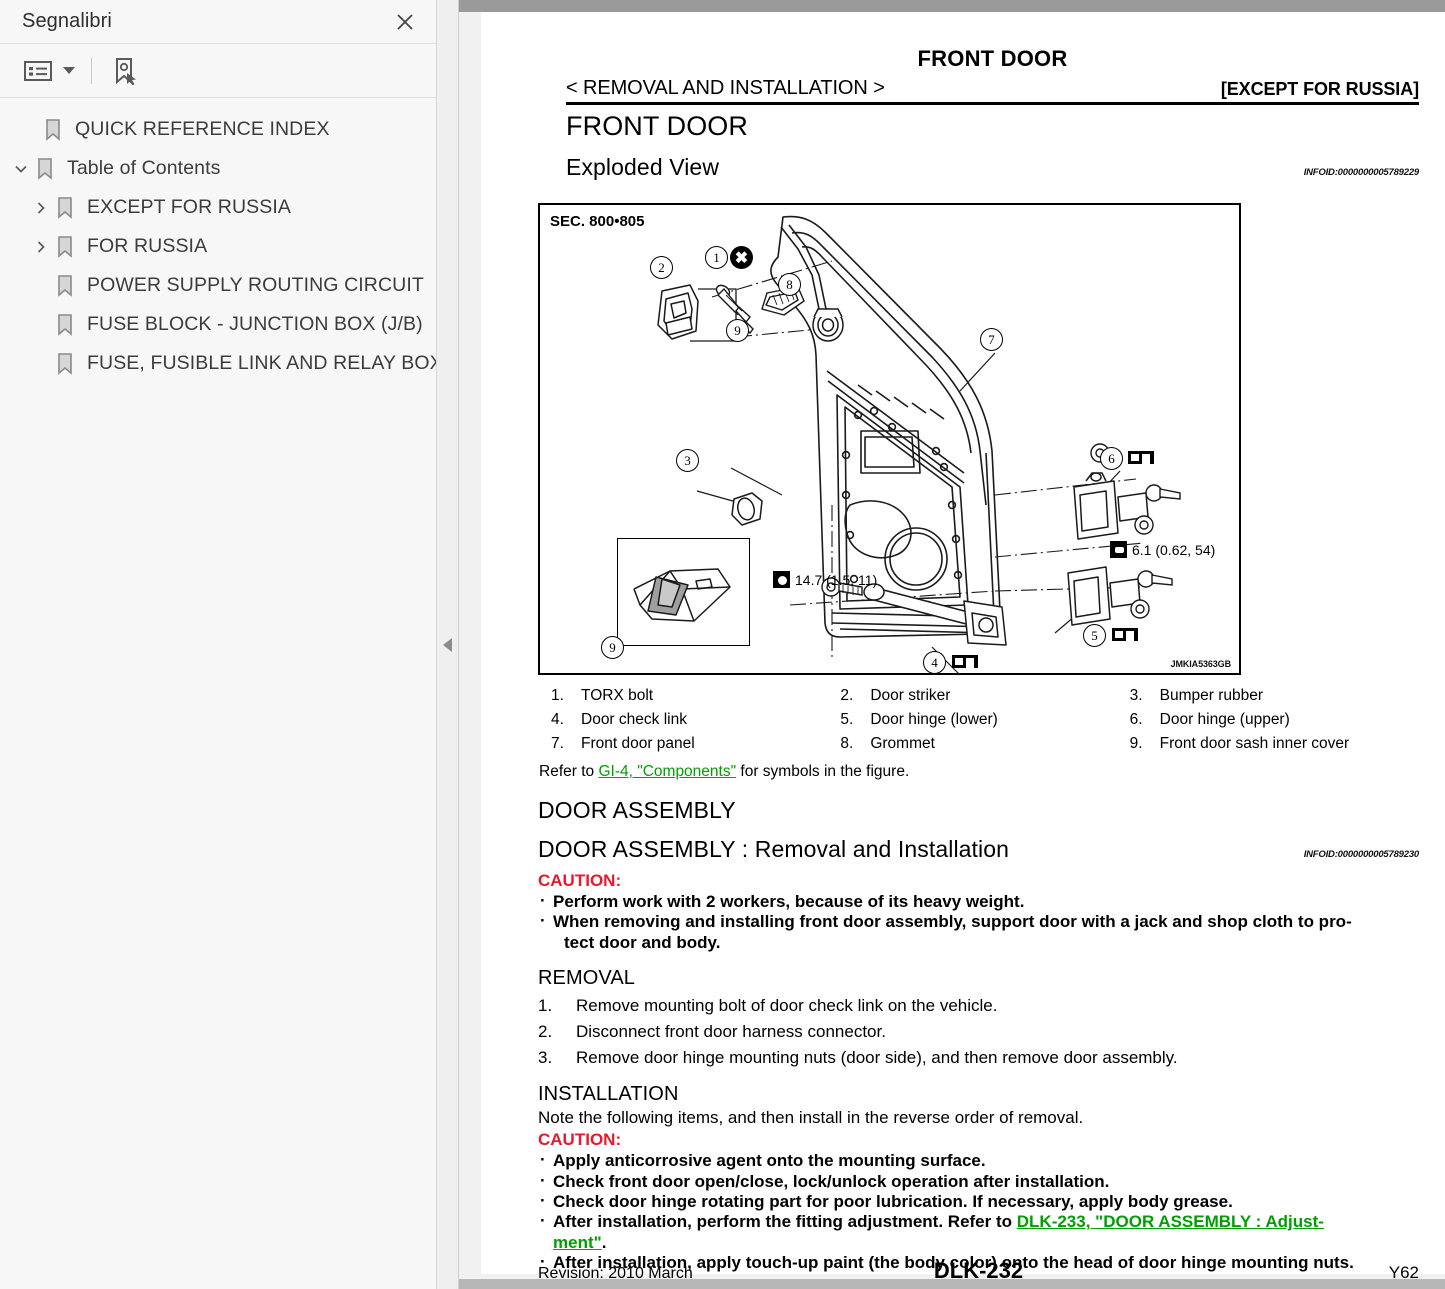 Image resolution: width=1445 pixels, height=1289 pixels. I want to click on torque-spec-left: 14.7 (1.5, 11), so click(825, 579).